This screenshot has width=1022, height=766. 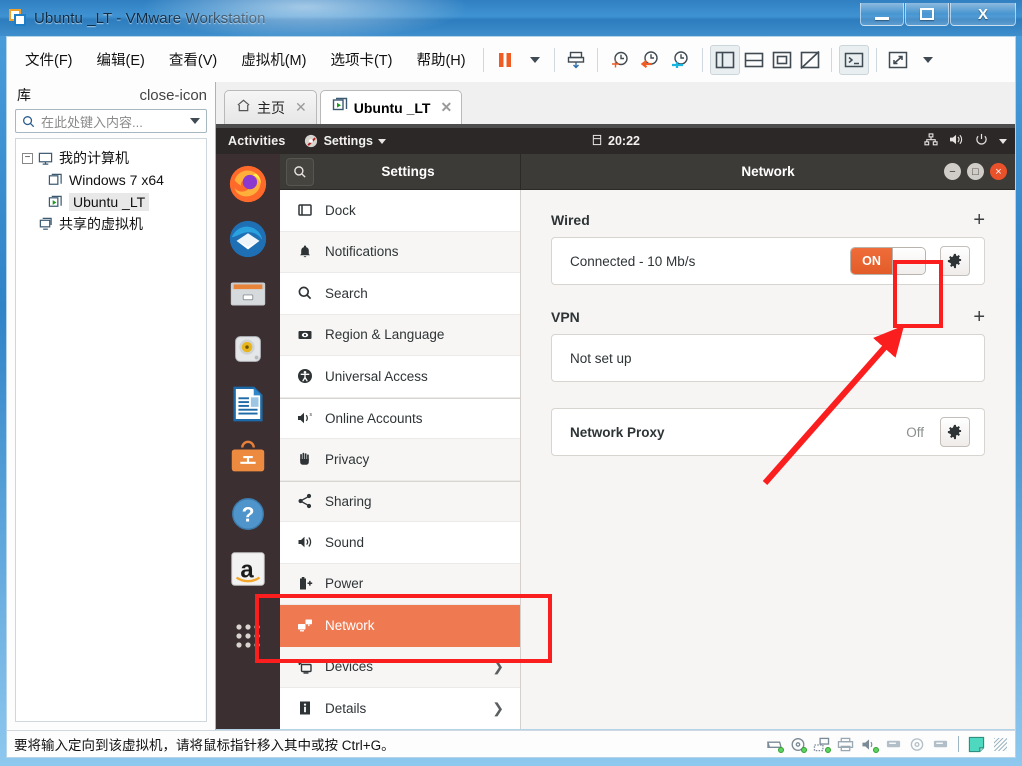 What do you see at coordinates (724, 59) in the screenshot?
I see `show-library-button` at bounding box center [724, 59].